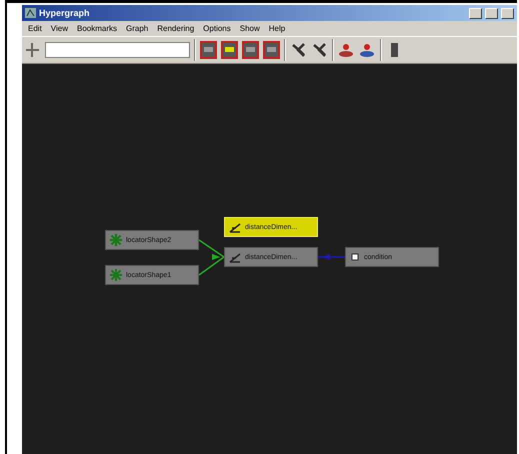  What do you see at coordinates (30, 13) in the screenshot?
I see `app-icon` at bounding box center [30, 13].